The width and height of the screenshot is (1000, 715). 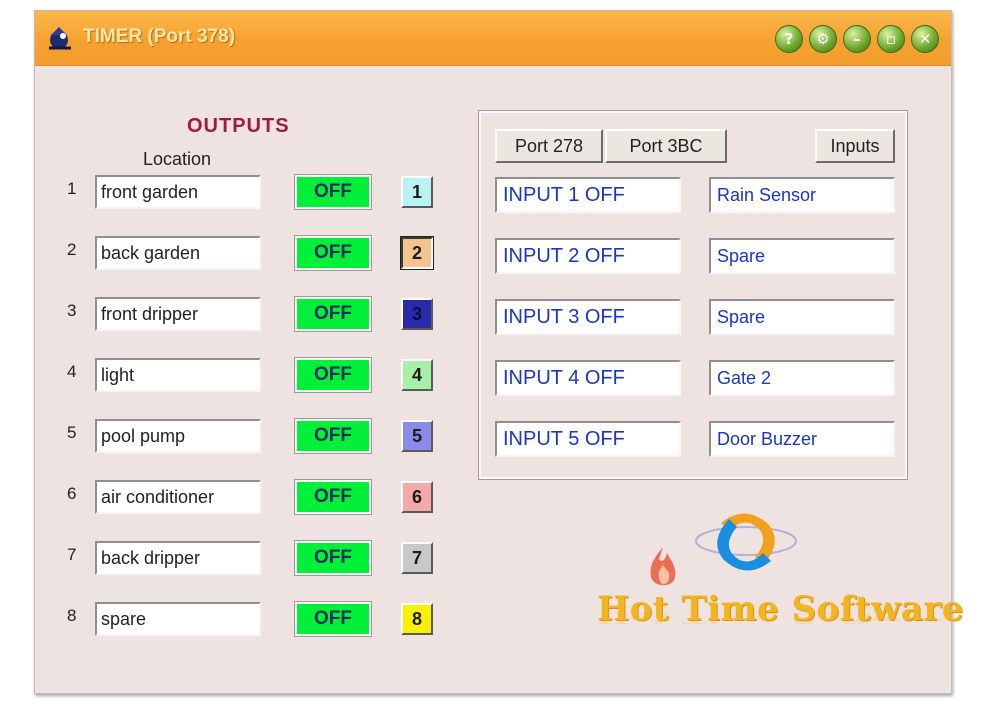 I want to click on output-button-5: 5, so click(x=417, y=436).